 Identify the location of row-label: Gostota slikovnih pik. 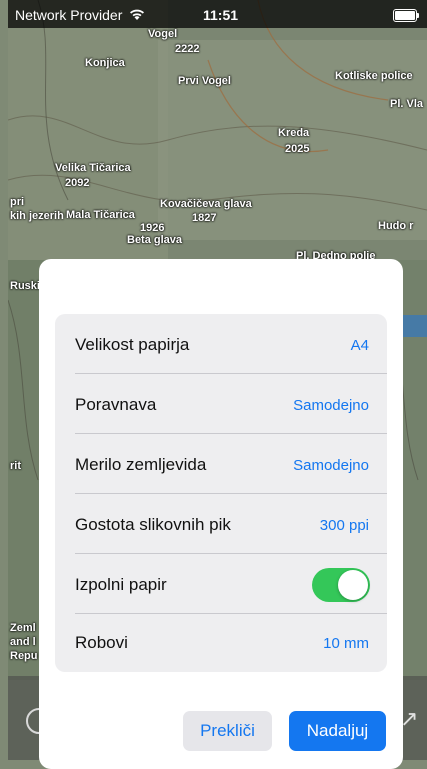
(153, 524).